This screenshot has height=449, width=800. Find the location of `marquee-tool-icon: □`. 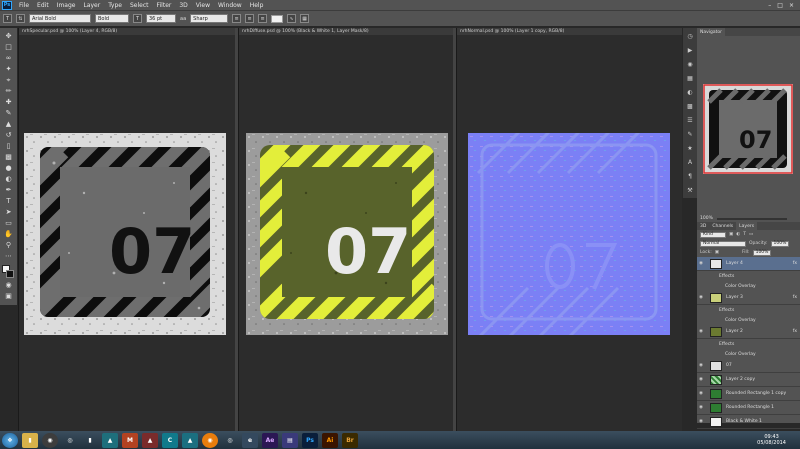

marquee-tool-icon: □ is located at coordinates (8, 47).